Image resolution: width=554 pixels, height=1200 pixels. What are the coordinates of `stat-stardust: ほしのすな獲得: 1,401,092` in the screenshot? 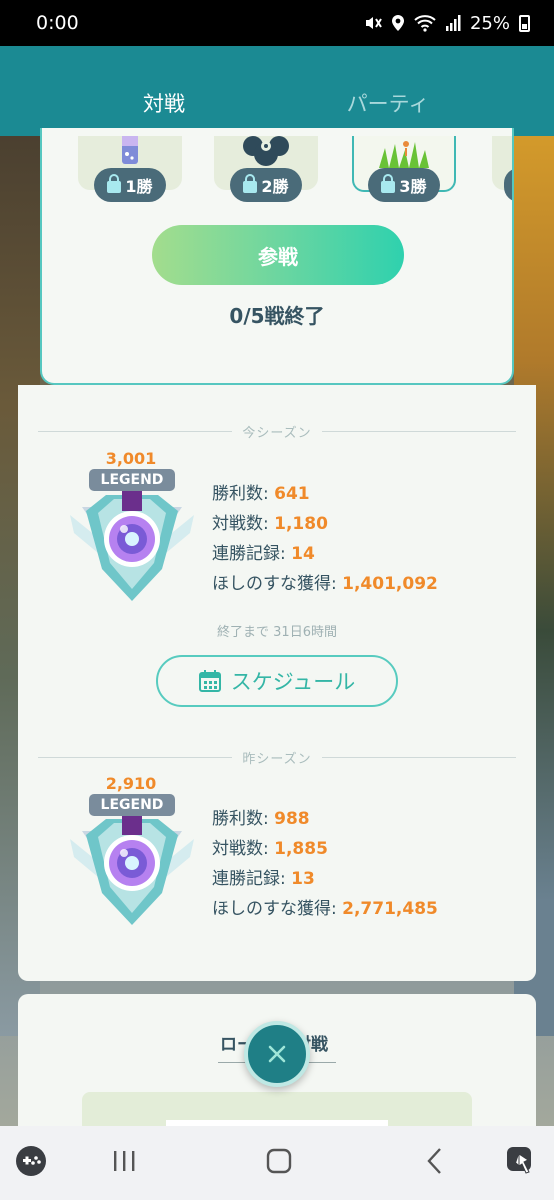 It's located at (325, 584).